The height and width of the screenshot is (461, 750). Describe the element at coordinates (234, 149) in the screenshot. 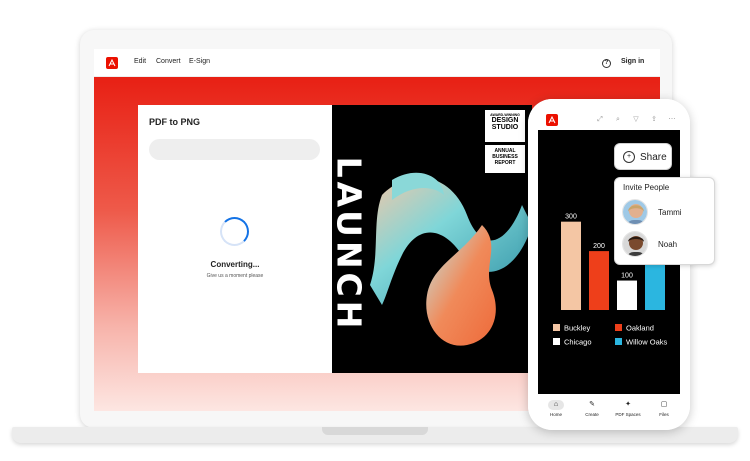

I see `file-progress-bar` at that location.